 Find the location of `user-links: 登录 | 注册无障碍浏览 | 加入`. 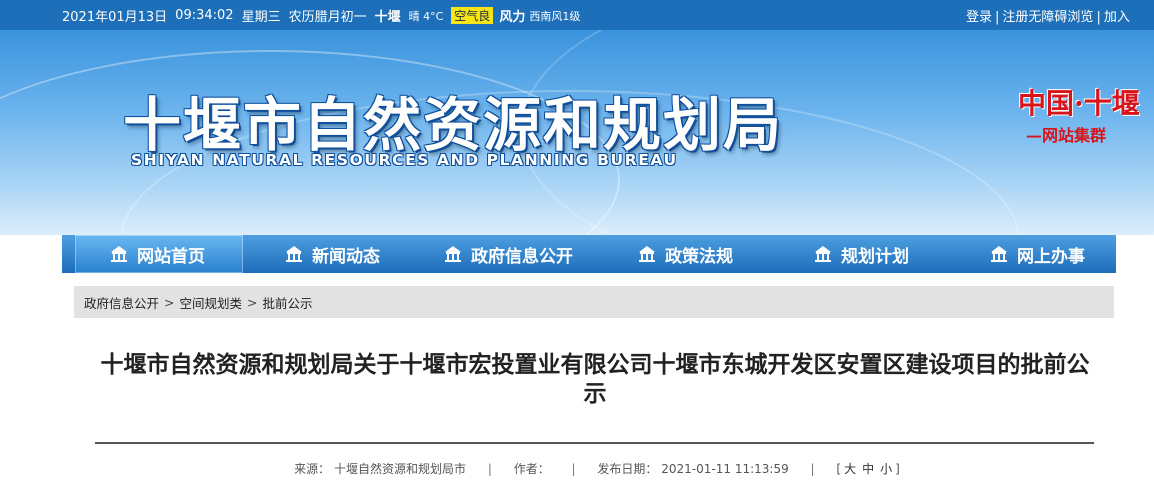

user-links: 登录 | 注册无障碍浏览 | 加入 is located at coordinates (1048, 15).